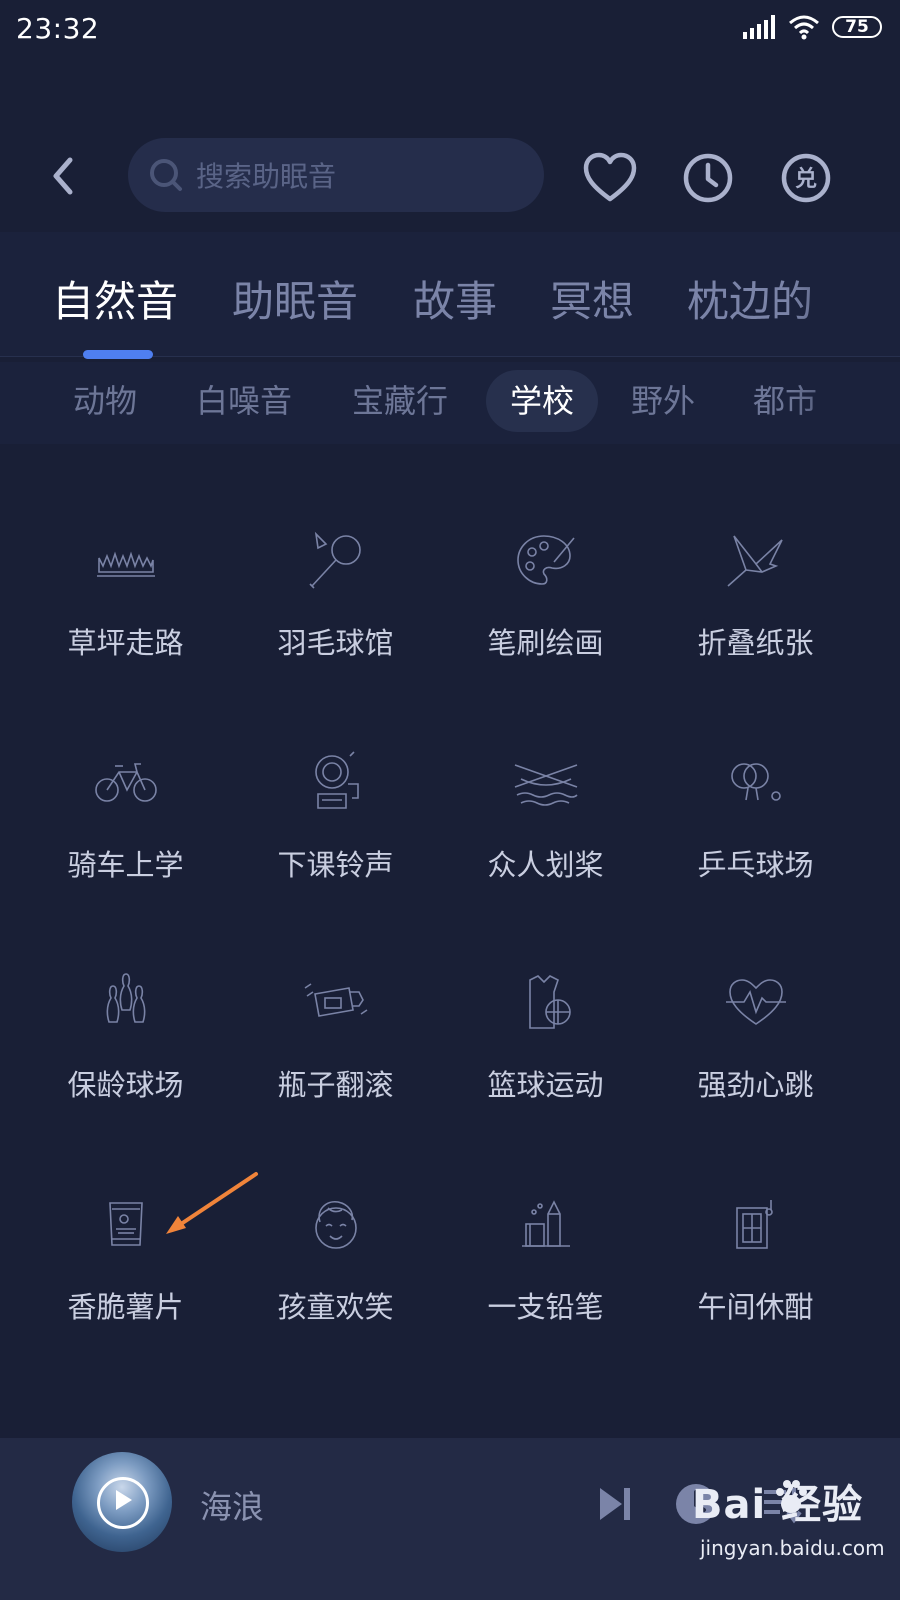 Image resolution: width=900 pixels, height=1600 pixels. I want to click on header: 搜索助眠音 兑, so click(450, 175).